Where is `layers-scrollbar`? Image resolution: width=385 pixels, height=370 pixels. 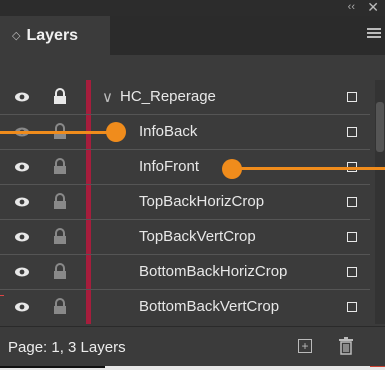 layers-scrollbar is located at coordinates (380, 202).